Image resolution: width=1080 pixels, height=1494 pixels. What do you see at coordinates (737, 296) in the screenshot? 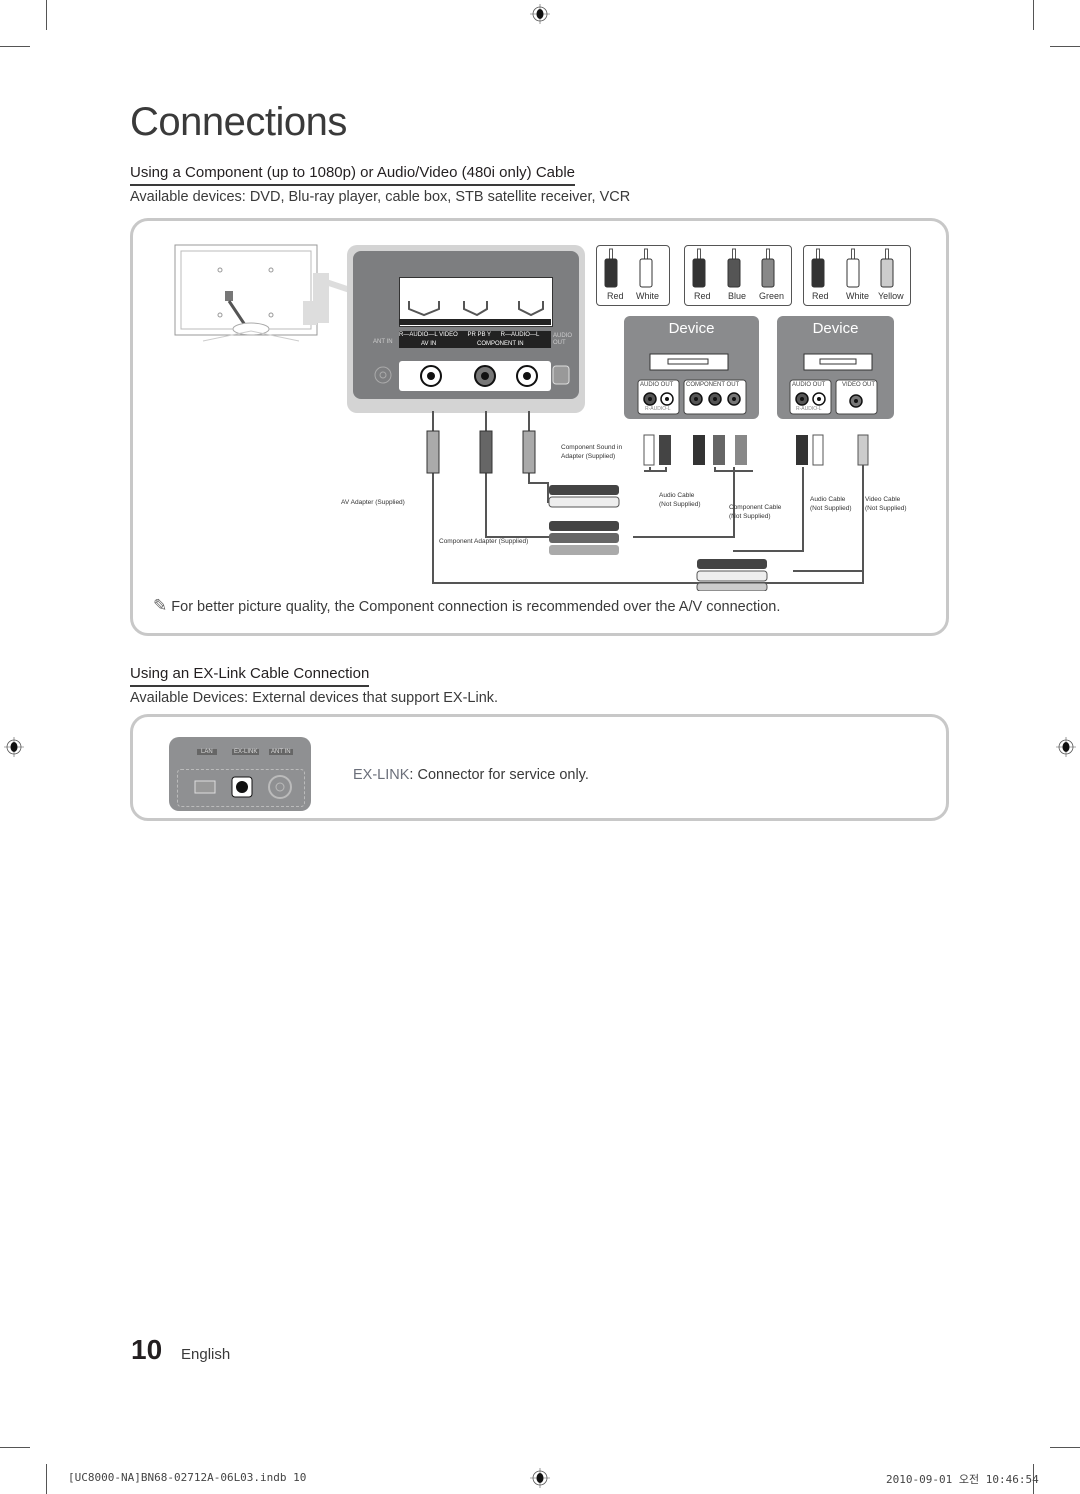
I see `plug-label: Blue` at bounding box center [737, 296].